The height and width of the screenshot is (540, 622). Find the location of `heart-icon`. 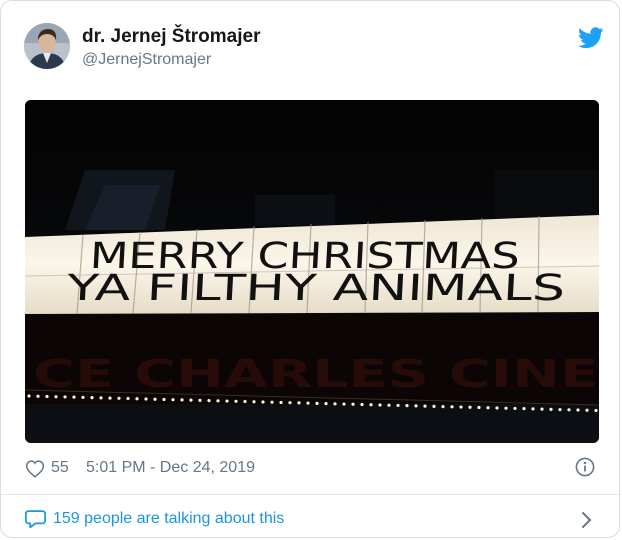

heart-icon is located at coordinates (35, 468).